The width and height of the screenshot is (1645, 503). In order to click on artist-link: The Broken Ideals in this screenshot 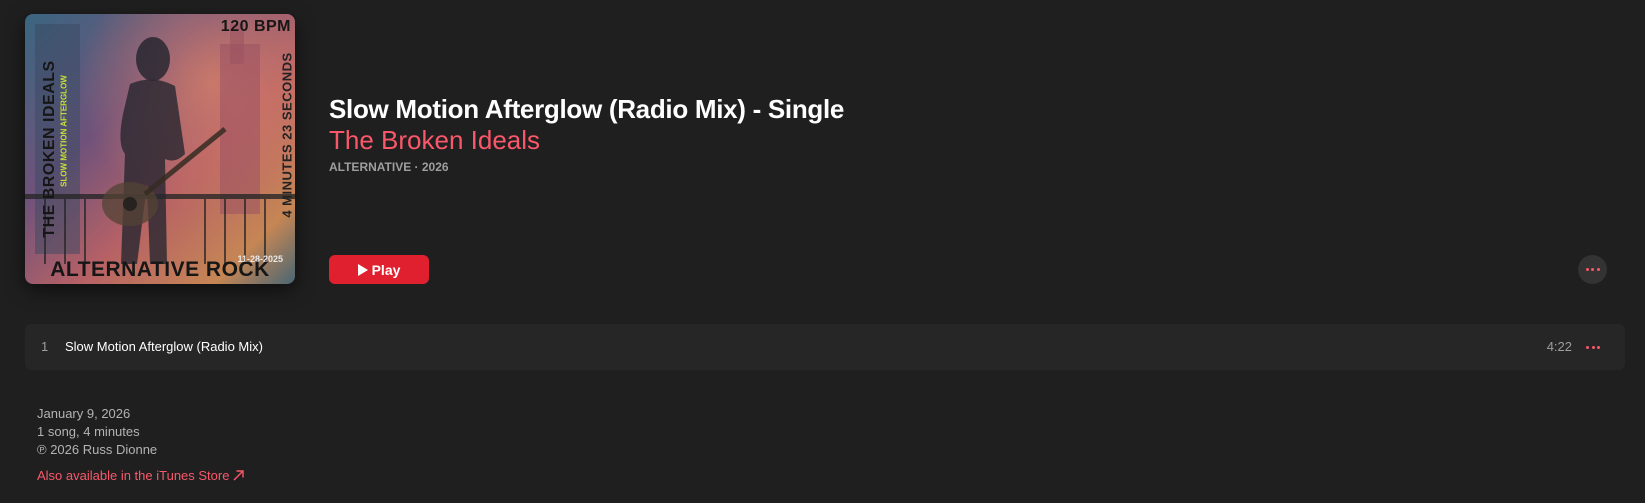, I will do `click(434, 140)`.